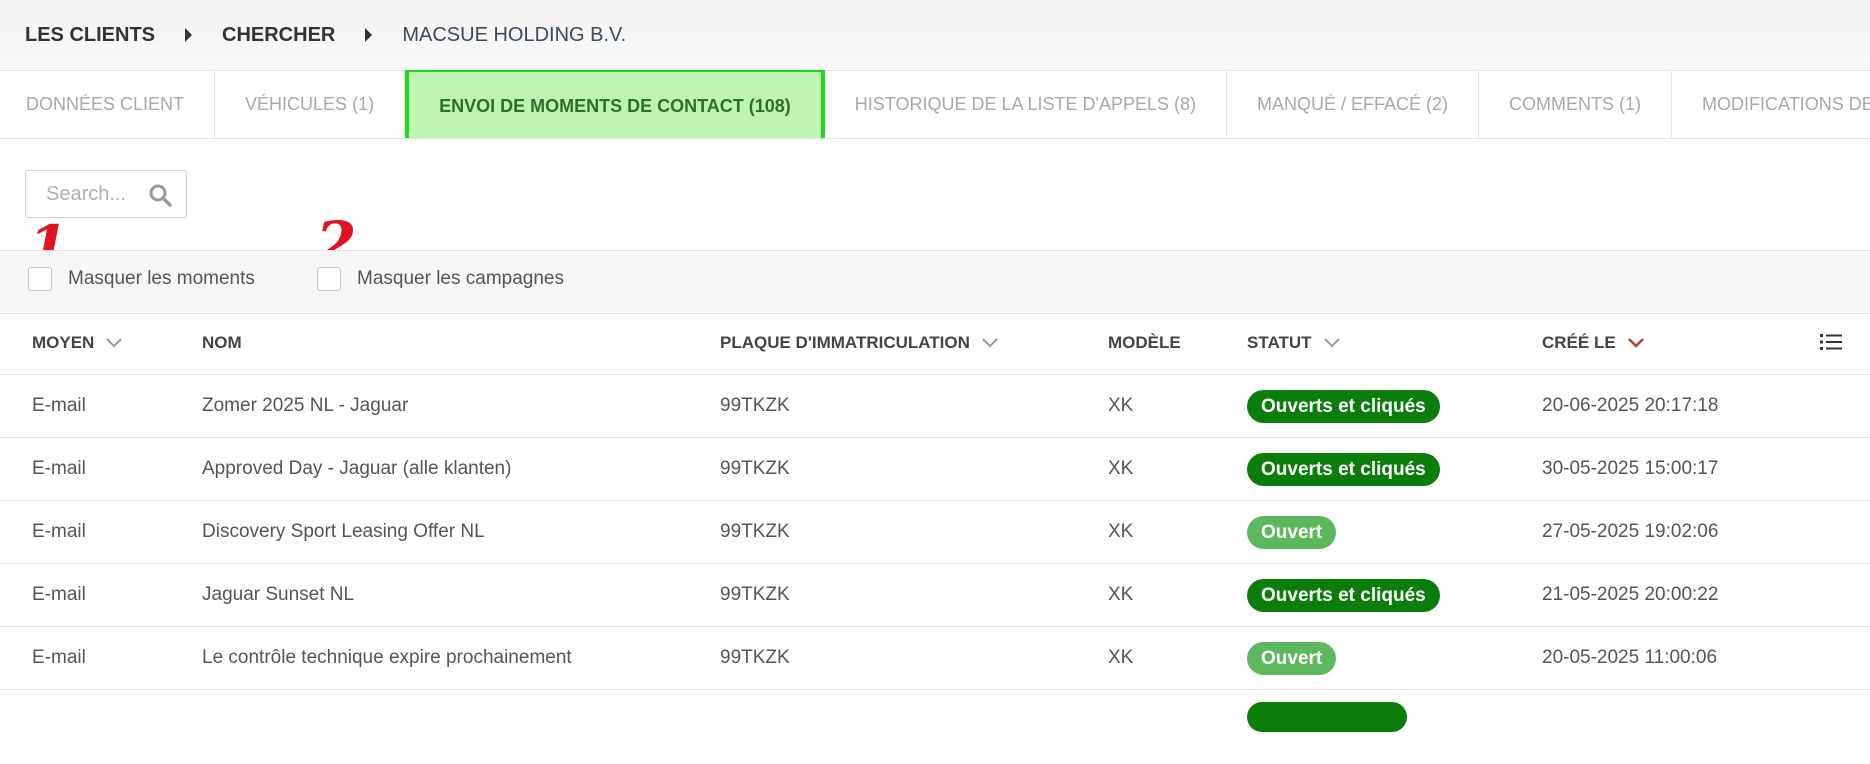 This screenshot has width=1870, height=764. Describe the element at coordinates (305, 405) in the screenshot. I see `cell-nom: Zomer 2025 NL - Jaguar` at that location.